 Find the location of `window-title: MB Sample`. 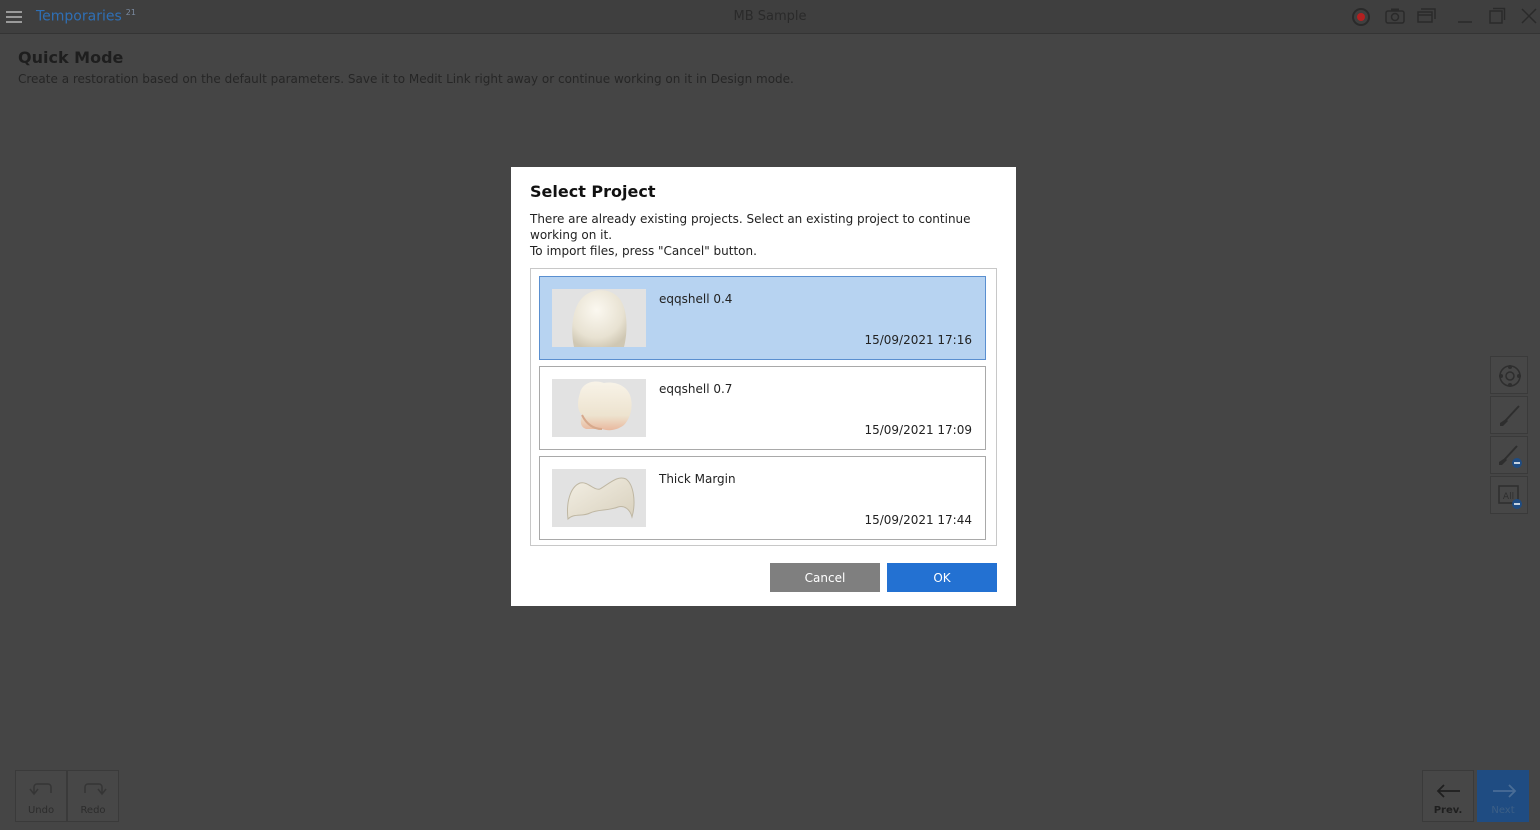

window-title: MB Sample is located at coordinates (770, 16).